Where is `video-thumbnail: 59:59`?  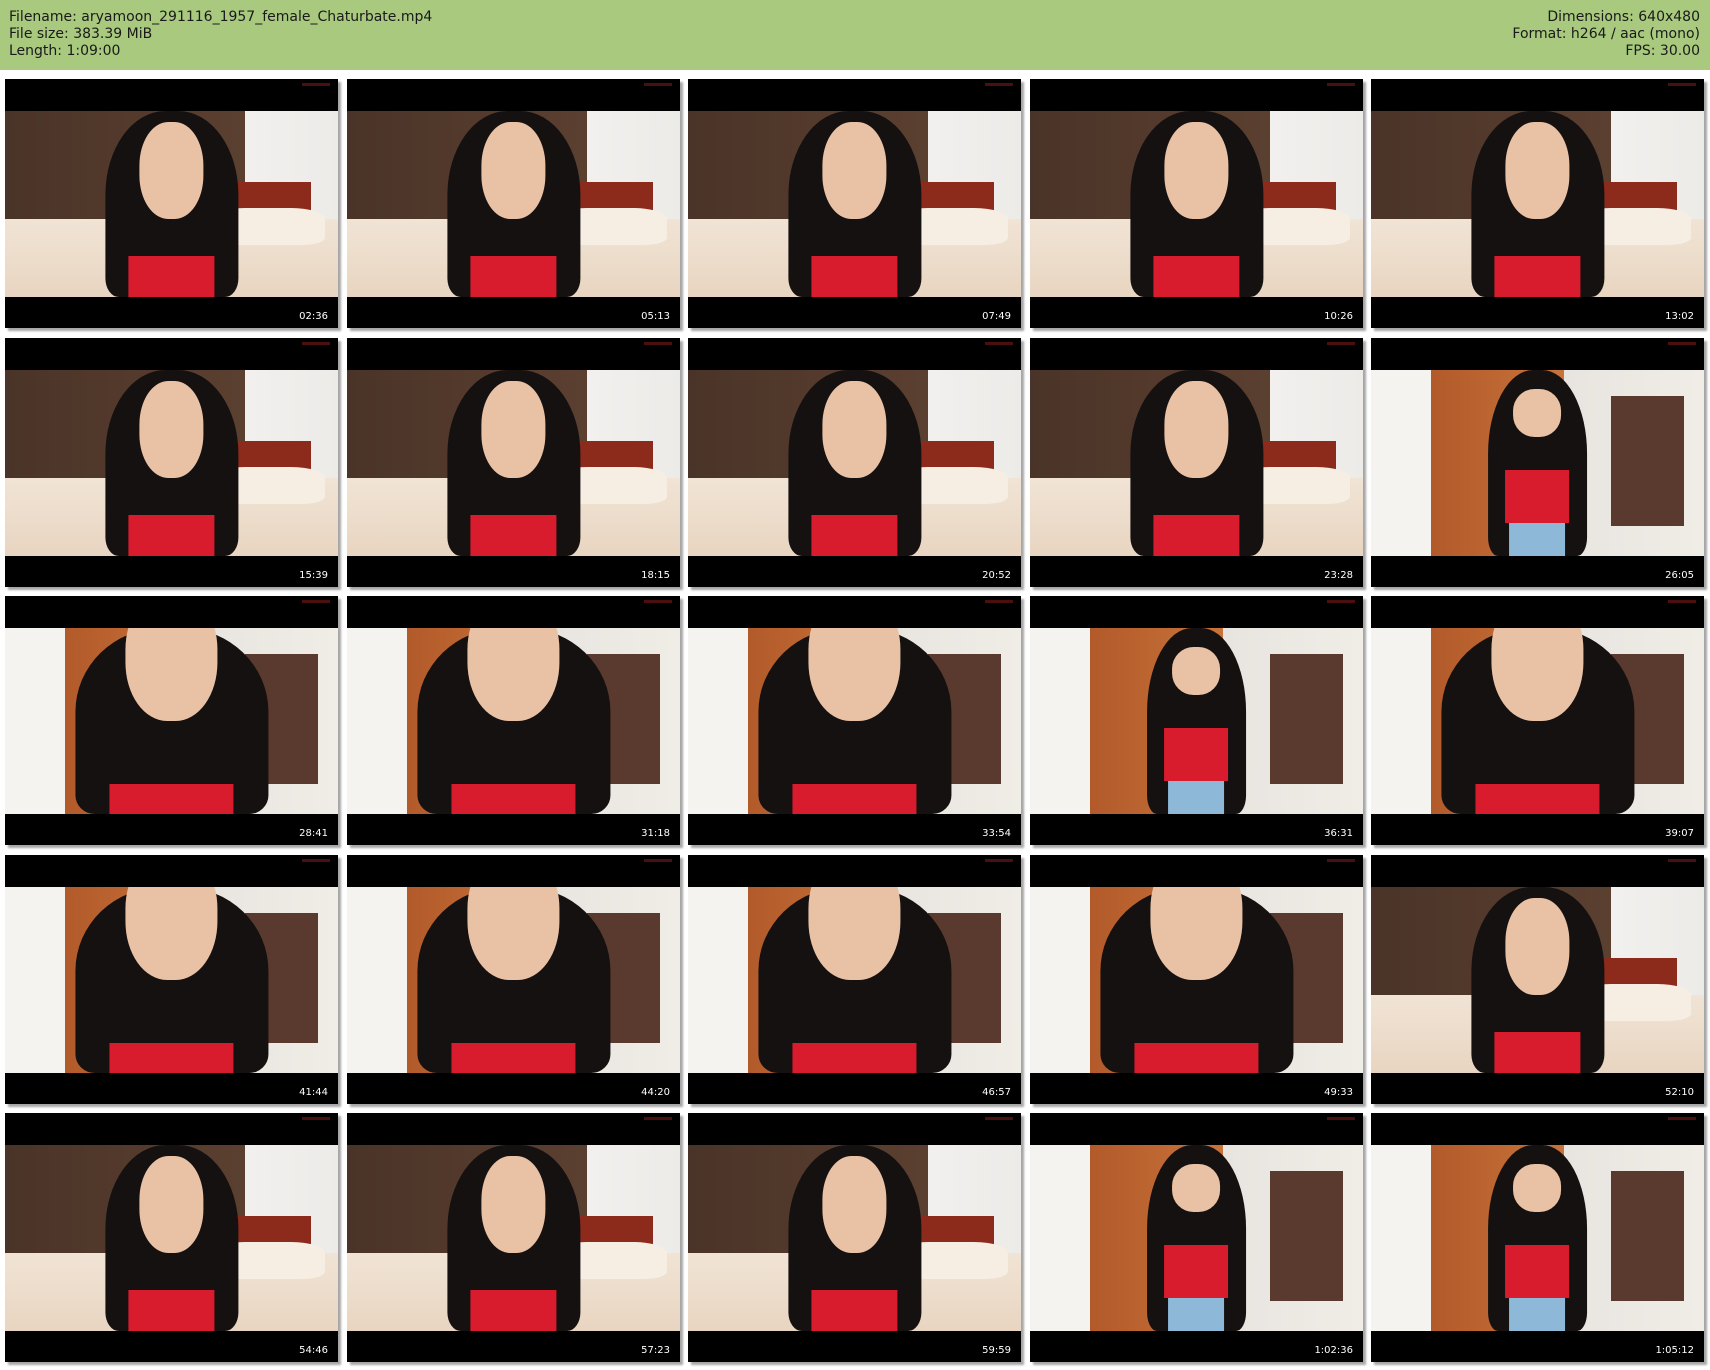
video-thumbnail: 59:59 is located at coordinates (854, 1237).